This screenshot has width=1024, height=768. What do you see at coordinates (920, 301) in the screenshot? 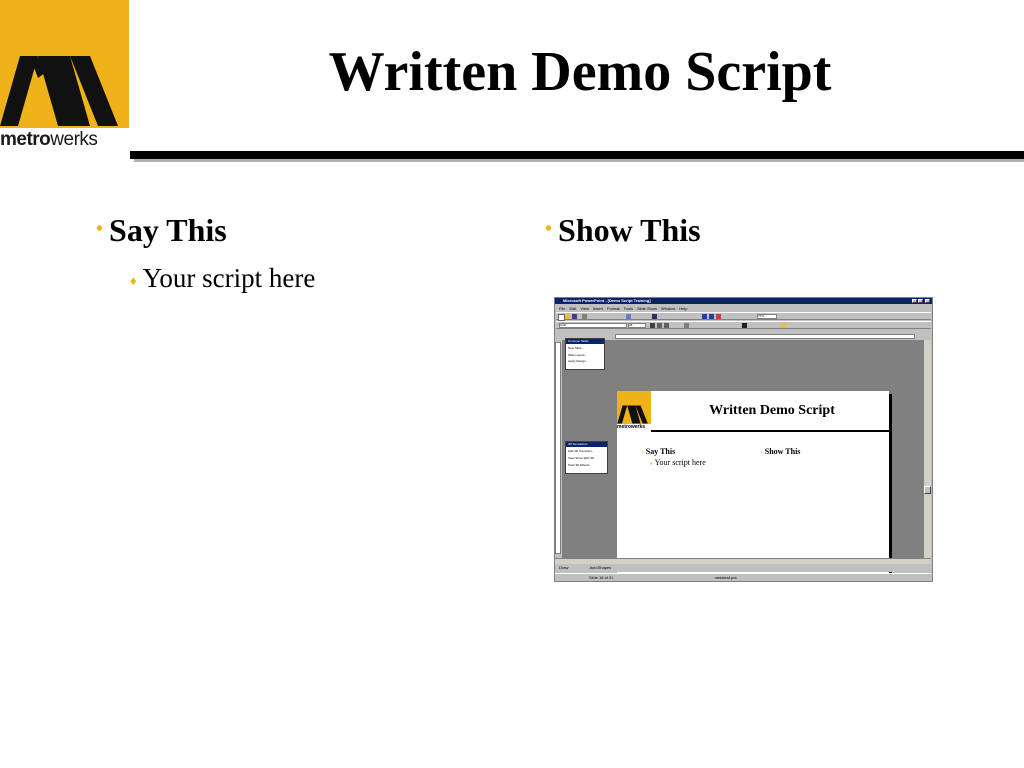
I see `maximize-icon` at bounding box center [920, 301].